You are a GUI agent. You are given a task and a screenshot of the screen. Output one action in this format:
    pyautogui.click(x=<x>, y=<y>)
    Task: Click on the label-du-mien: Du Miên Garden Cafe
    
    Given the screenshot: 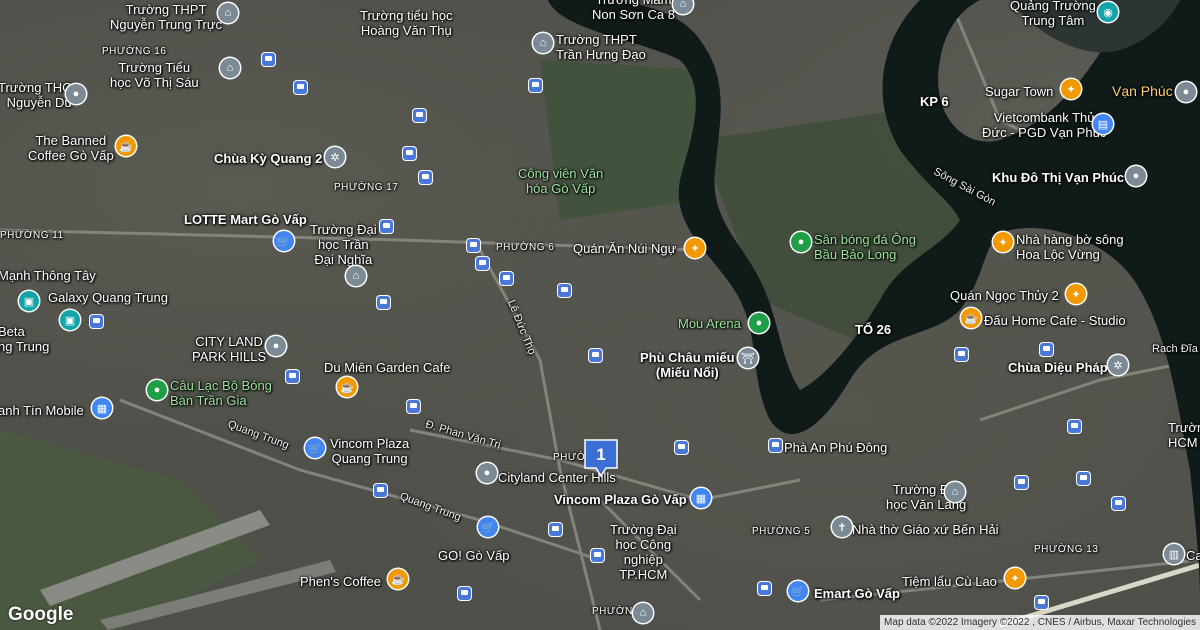 What is the action you would take?
    pyautogui.click(x=387, y=367)
    